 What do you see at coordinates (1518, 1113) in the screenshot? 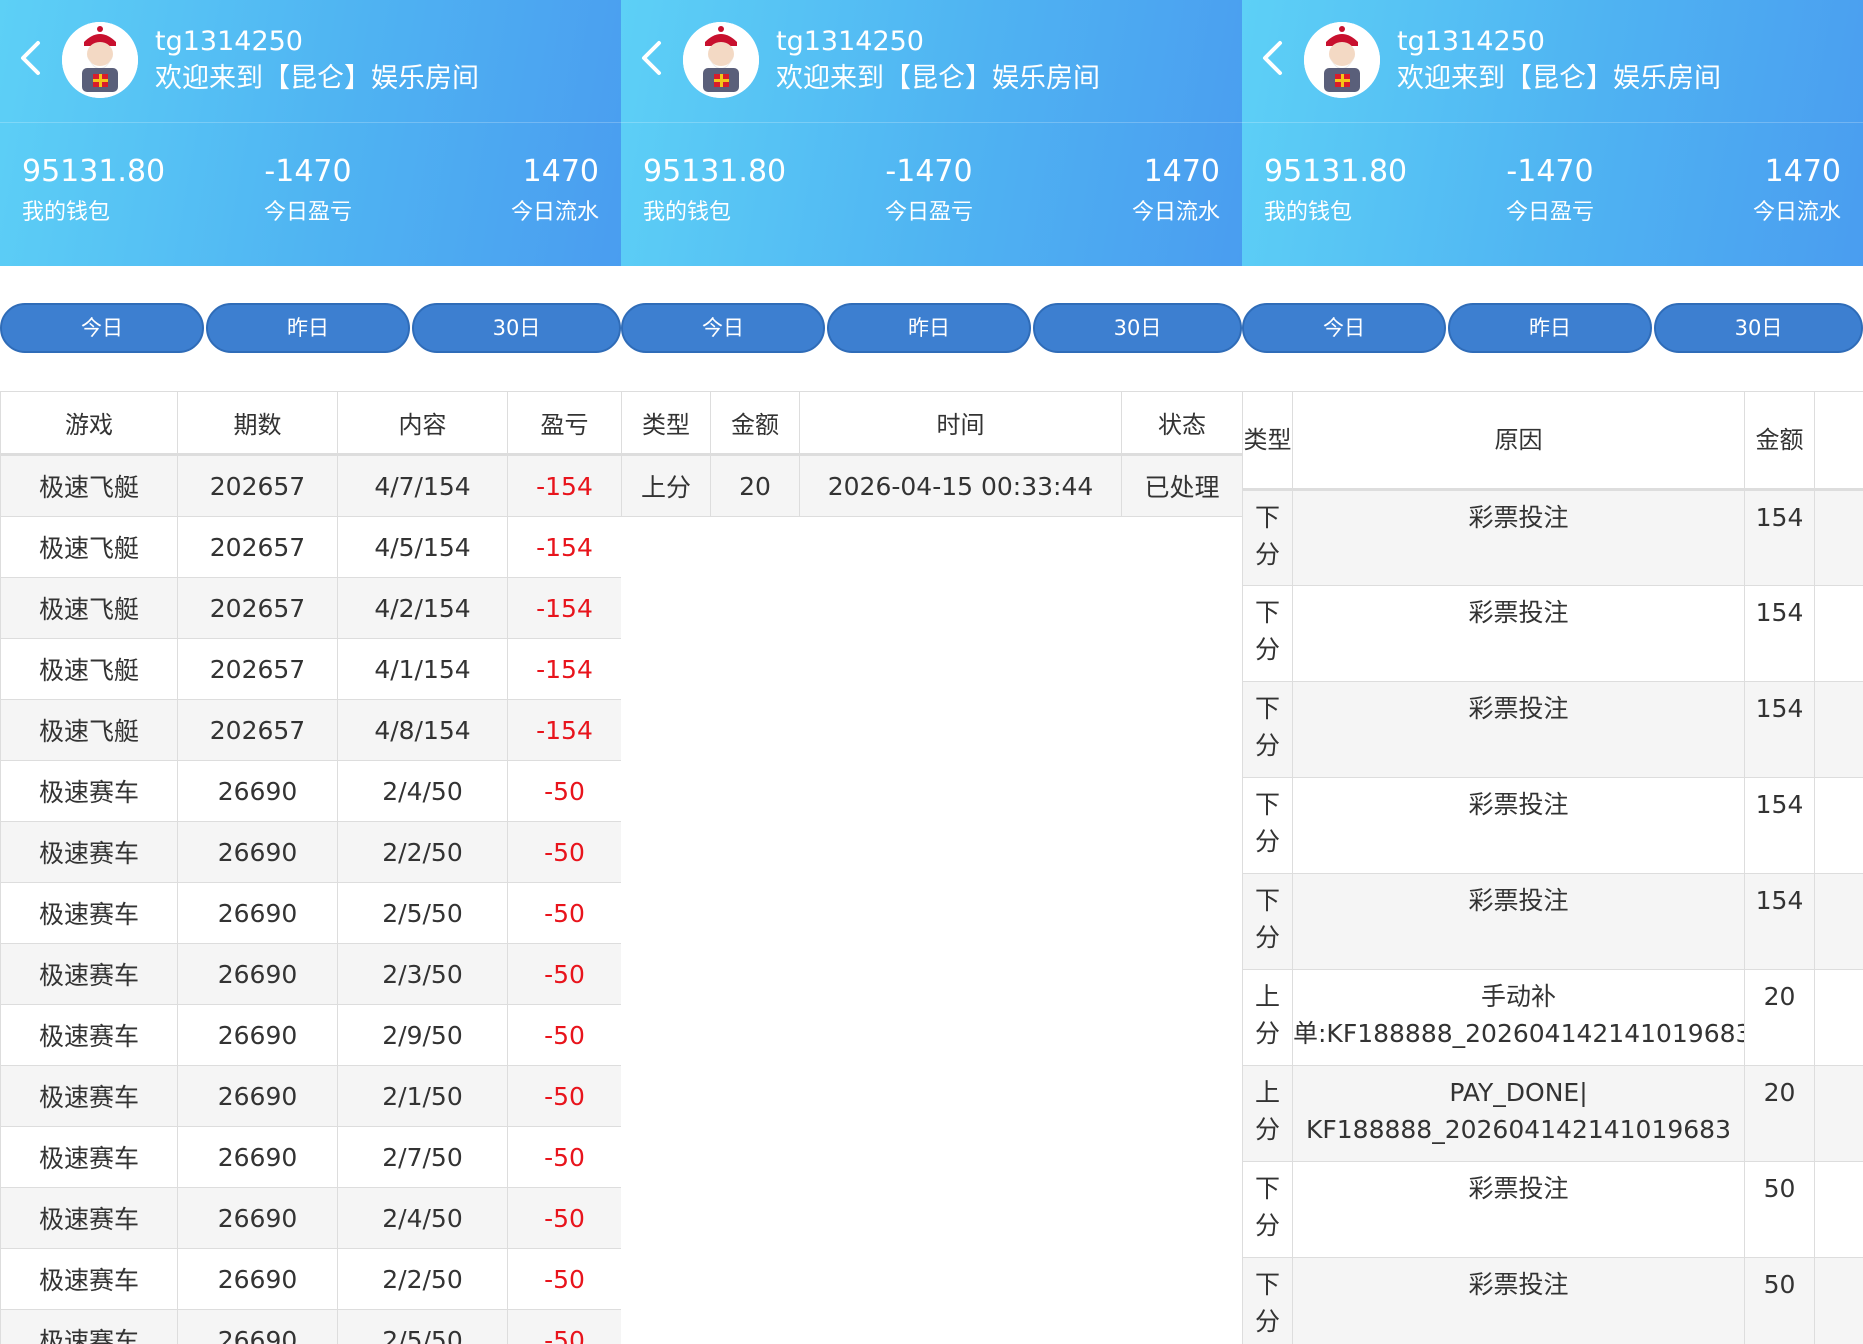
I see `record-reason: PAY_DONE| KF188888_202604142141019683` at bounding box center [1518, 1113].